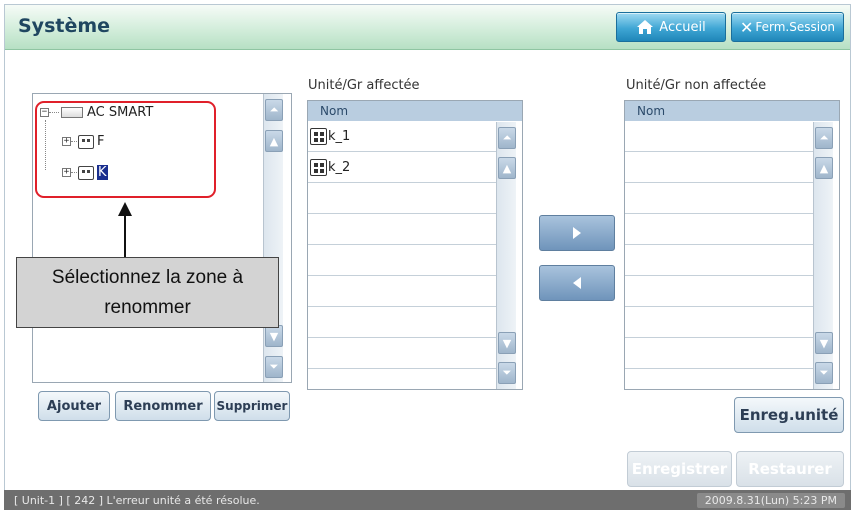  Describe the element at coordinates (790, 469) in the screenshot. I see `restore-button: Restaurer` at that location.